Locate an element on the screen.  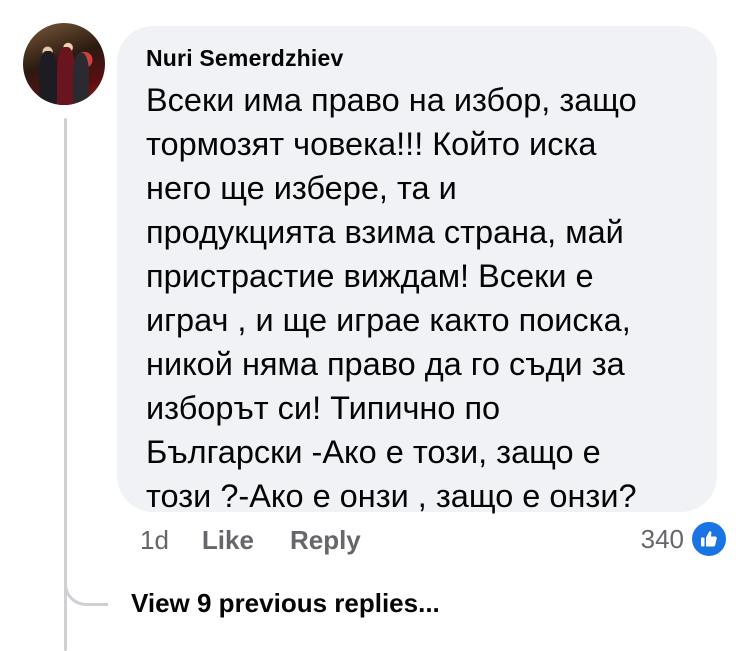
comment-line: изборът си! Типично по is located at coordinates (323, 408).